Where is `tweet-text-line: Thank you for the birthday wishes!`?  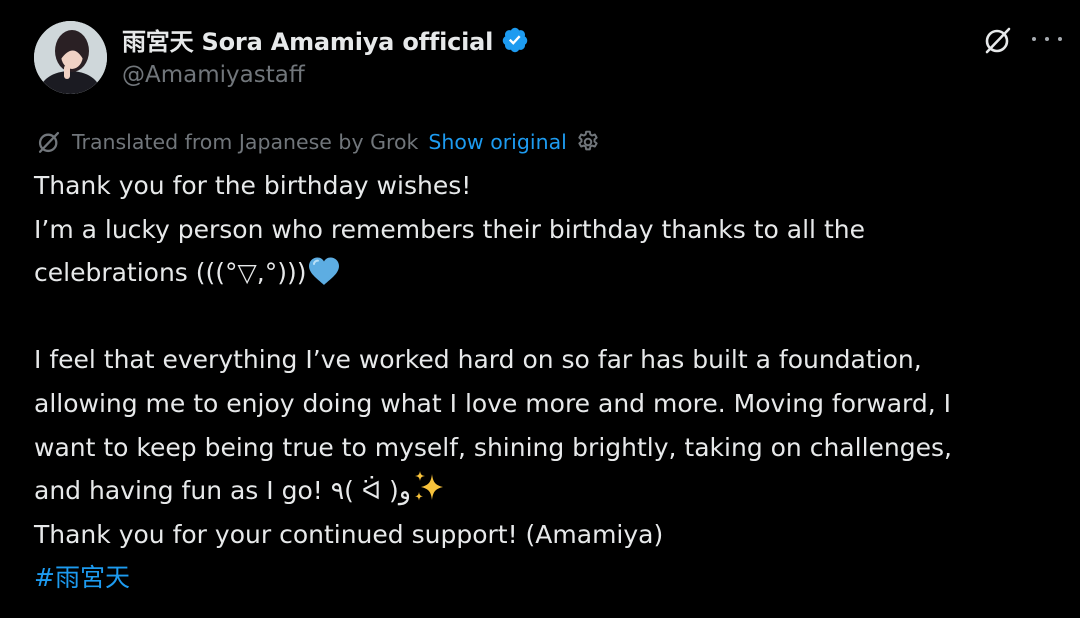
tweet-text-line: Thank you for the birthday wishes! is located at coordinates (253, 185).